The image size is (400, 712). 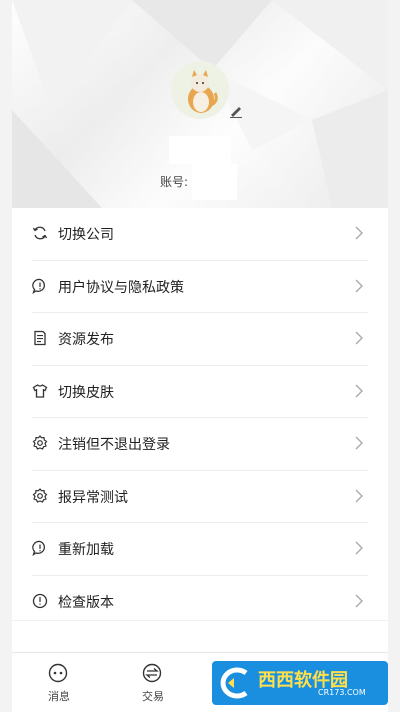 I want to click on menu-item-error-test: 报异常测试, so click(x=200, y=497).